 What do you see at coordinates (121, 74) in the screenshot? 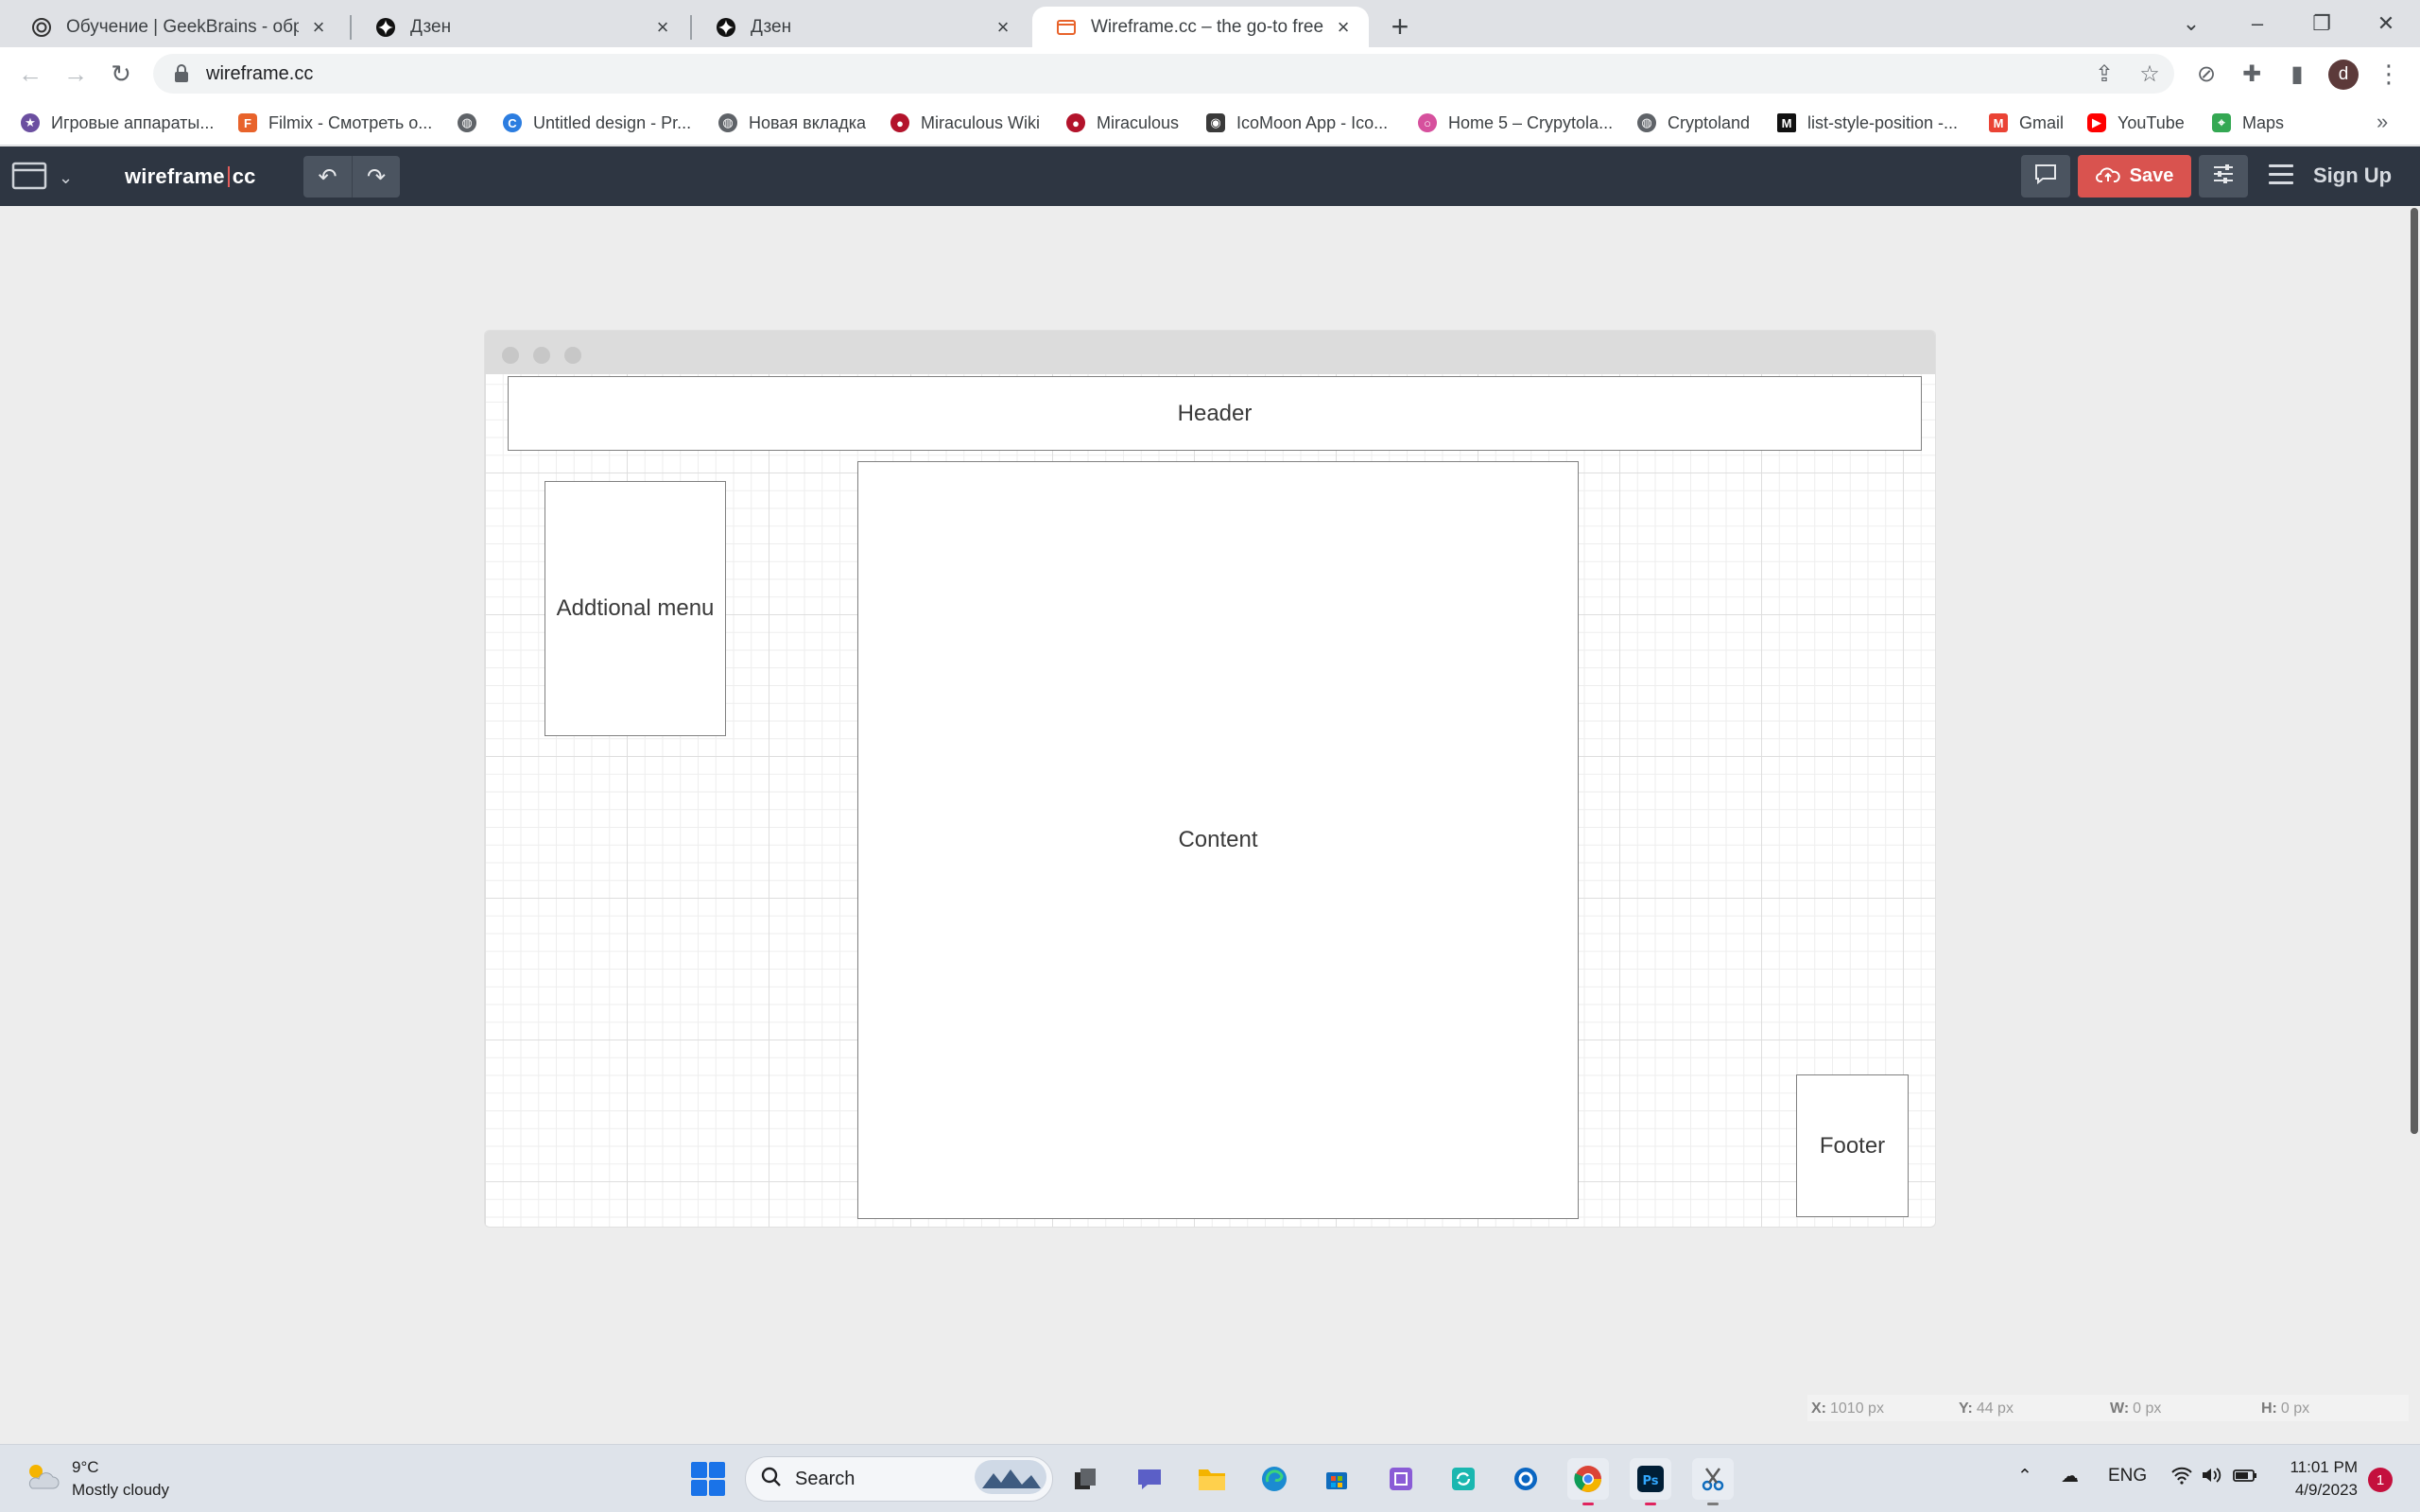
I see `reload-icon: ↻` at bounding box center [121, 74].